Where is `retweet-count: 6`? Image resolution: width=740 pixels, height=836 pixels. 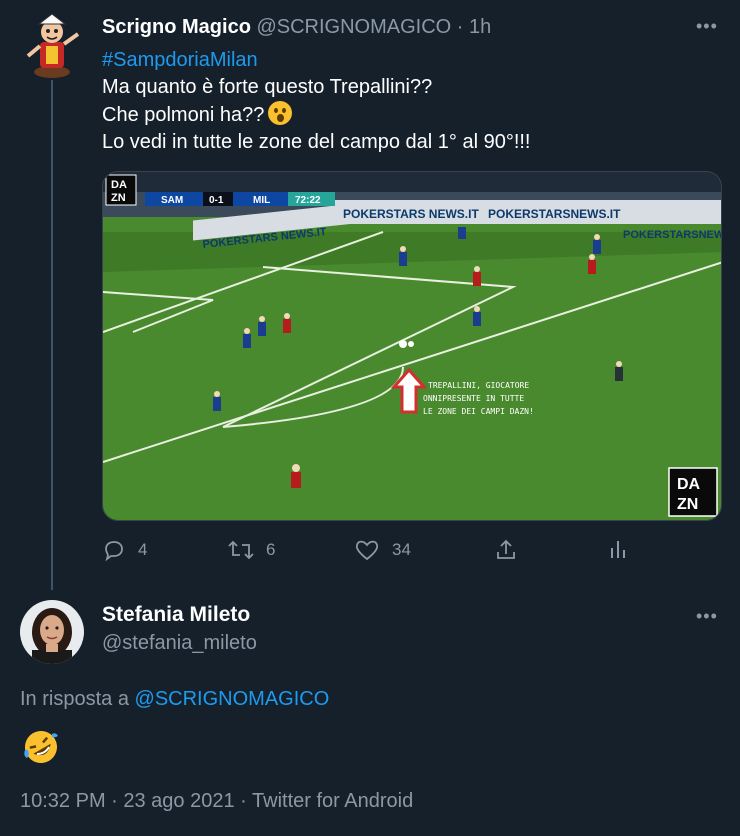
retweet-count: 6 is located at coordinates (271, 549).